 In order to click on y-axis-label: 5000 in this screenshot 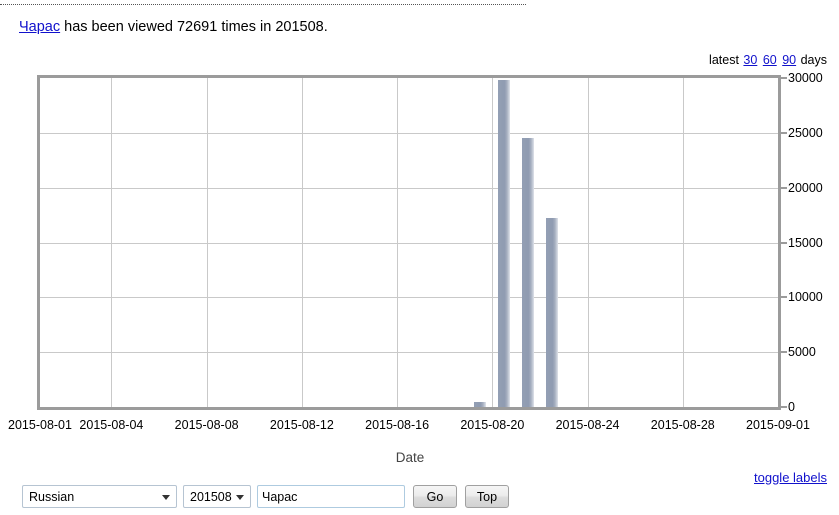, I will do `click(802, 352)`.